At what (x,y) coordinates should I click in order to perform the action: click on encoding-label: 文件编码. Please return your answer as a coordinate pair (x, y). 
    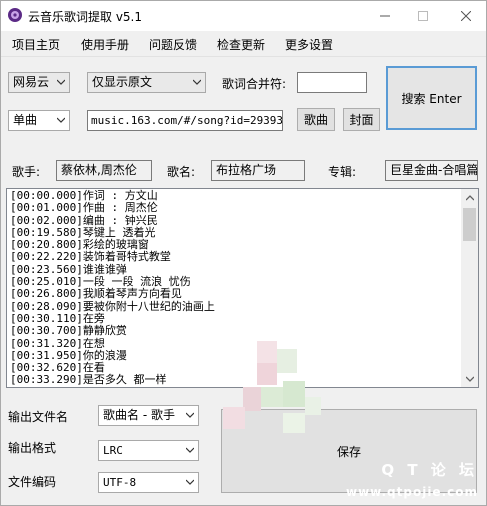
    Looking at the image, I should click on (32, 482).